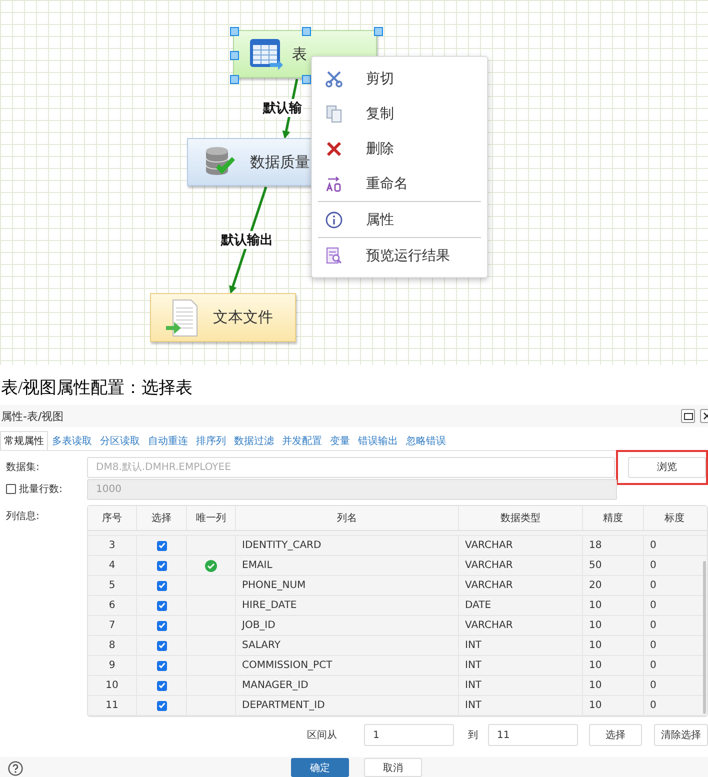  What do you see at coordinates (334, 255) in the screenshot?
I see `document-search-icon` at bounding box center [334, 255].